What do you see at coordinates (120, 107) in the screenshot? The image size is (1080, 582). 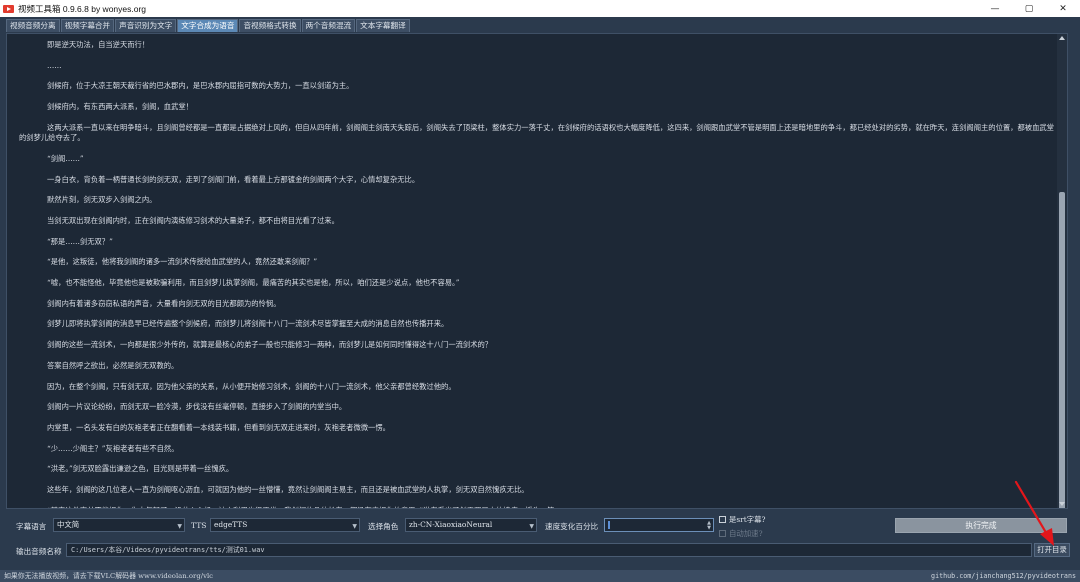 I see `text-paragraph: 剑候府内，有东西两大派系，剑阁，血武堂！` at bounding box center [120, 107].